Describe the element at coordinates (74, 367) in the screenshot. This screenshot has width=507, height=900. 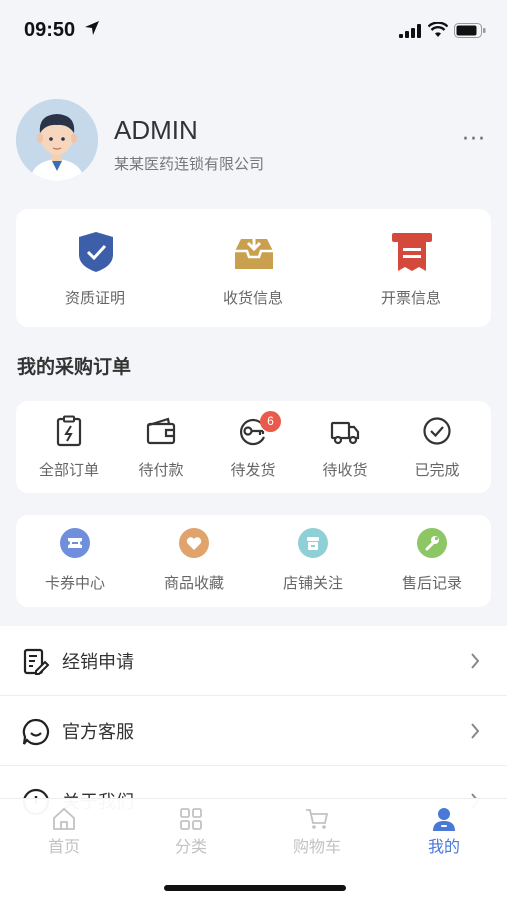
I see `orders-section-title: 我的采购订单` at that location.